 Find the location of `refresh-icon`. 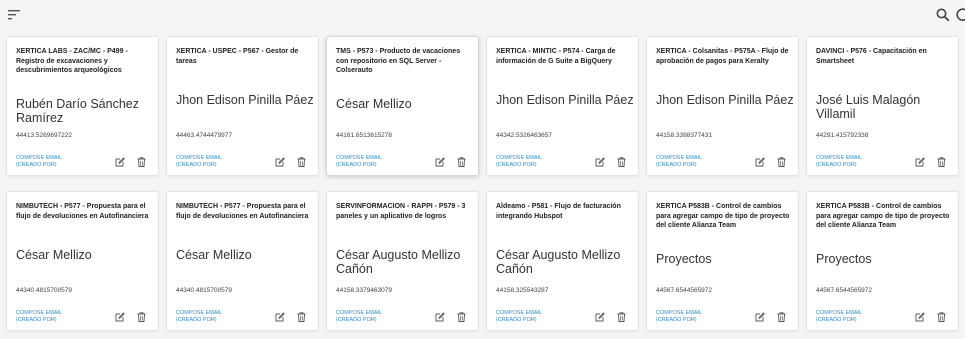

refresh-icon is located at coordinates (960, 15).